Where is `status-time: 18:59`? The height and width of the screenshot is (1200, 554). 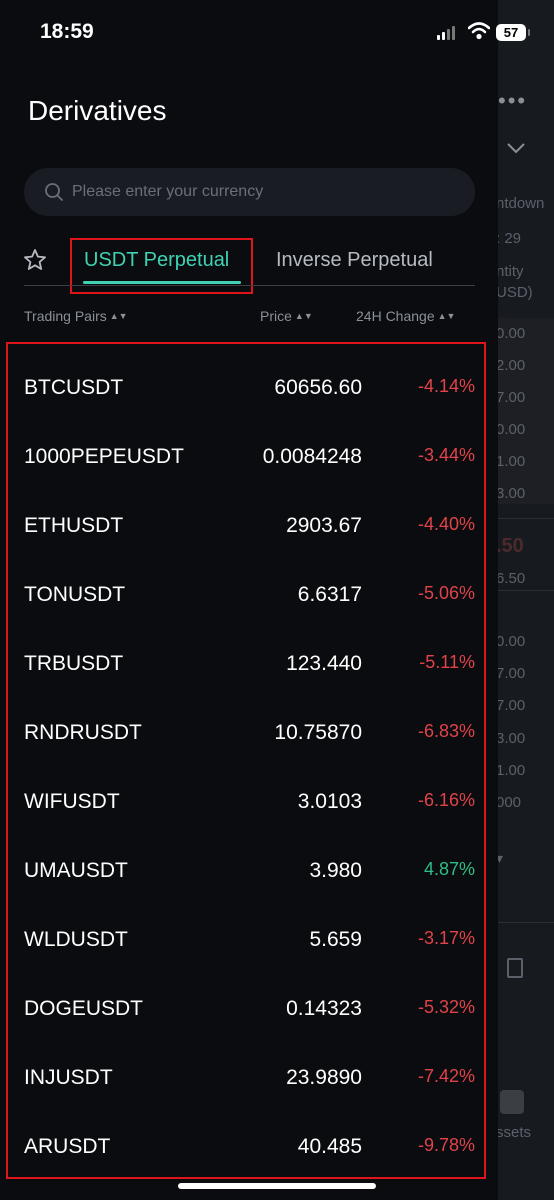 status-time: 18:59 is located at coordinates (67, 31).